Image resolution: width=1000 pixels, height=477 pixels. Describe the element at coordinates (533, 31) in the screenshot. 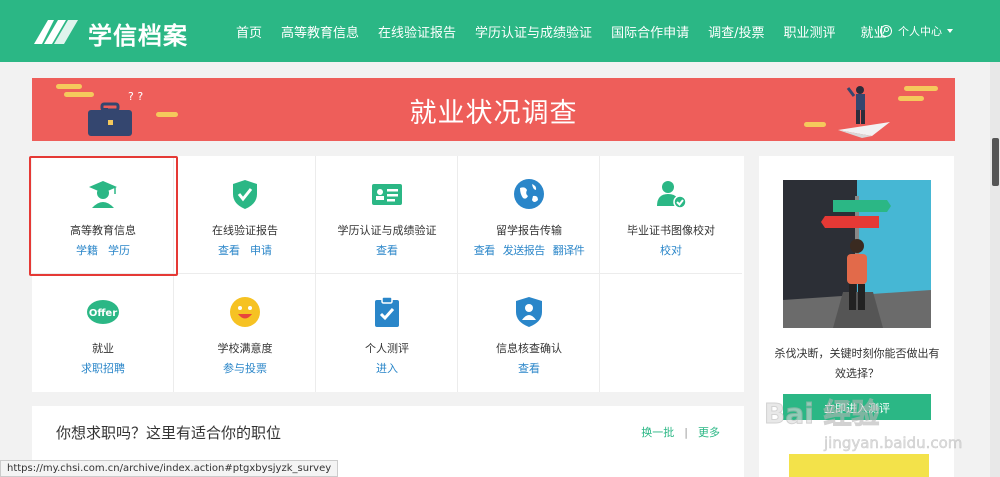

I see `nav-degree-verification: 学历认证与成绩验证` at that location.